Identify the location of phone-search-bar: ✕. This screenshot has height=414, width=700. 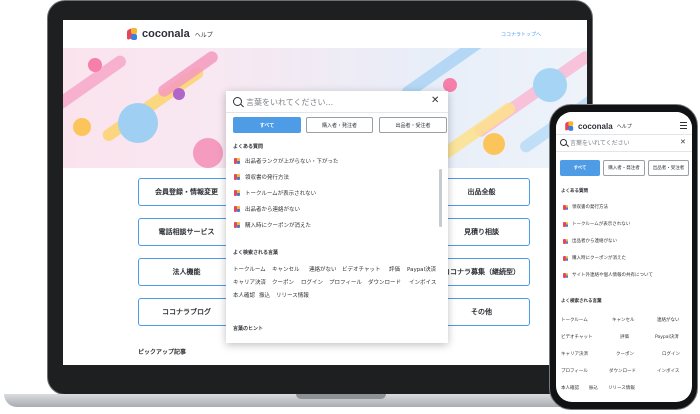
(624, 143).